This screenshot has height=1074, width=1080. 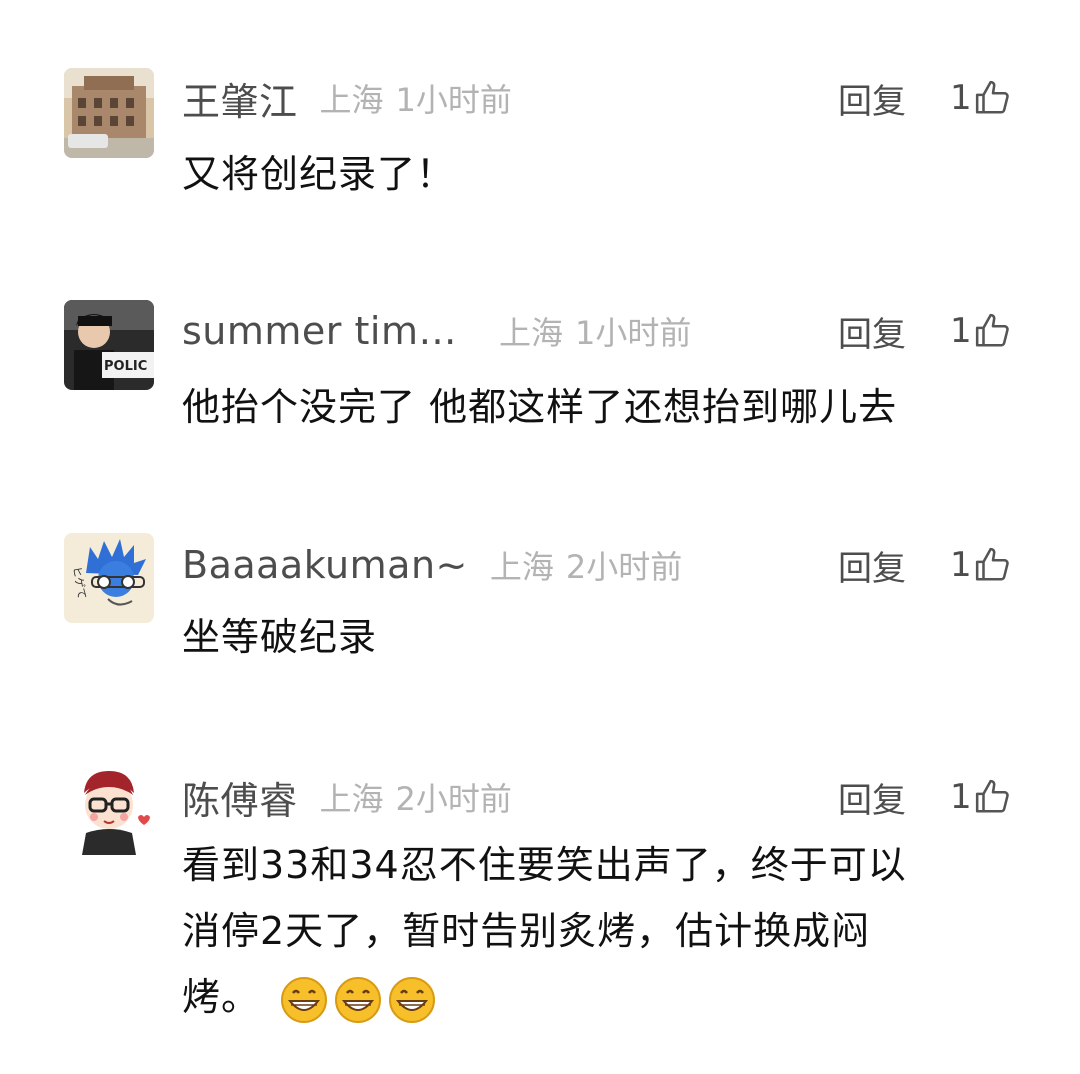 I want to click on avatar-text: POLIC, so click(x=125, y=366).